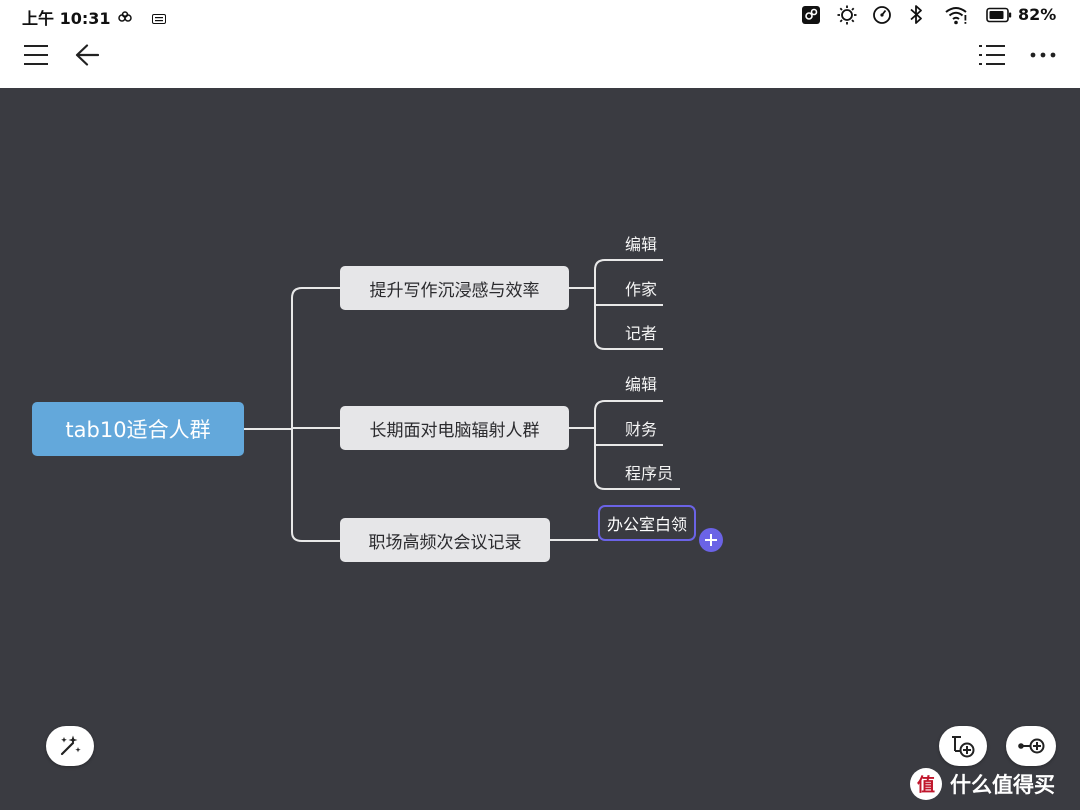 The width and height of the screenshot is (1080, 810). Describe the element at coordinates (454, 428) in the screenshot. I see `branch-node-computer-radiation: 长期面对电脑辐射人群` at that location.